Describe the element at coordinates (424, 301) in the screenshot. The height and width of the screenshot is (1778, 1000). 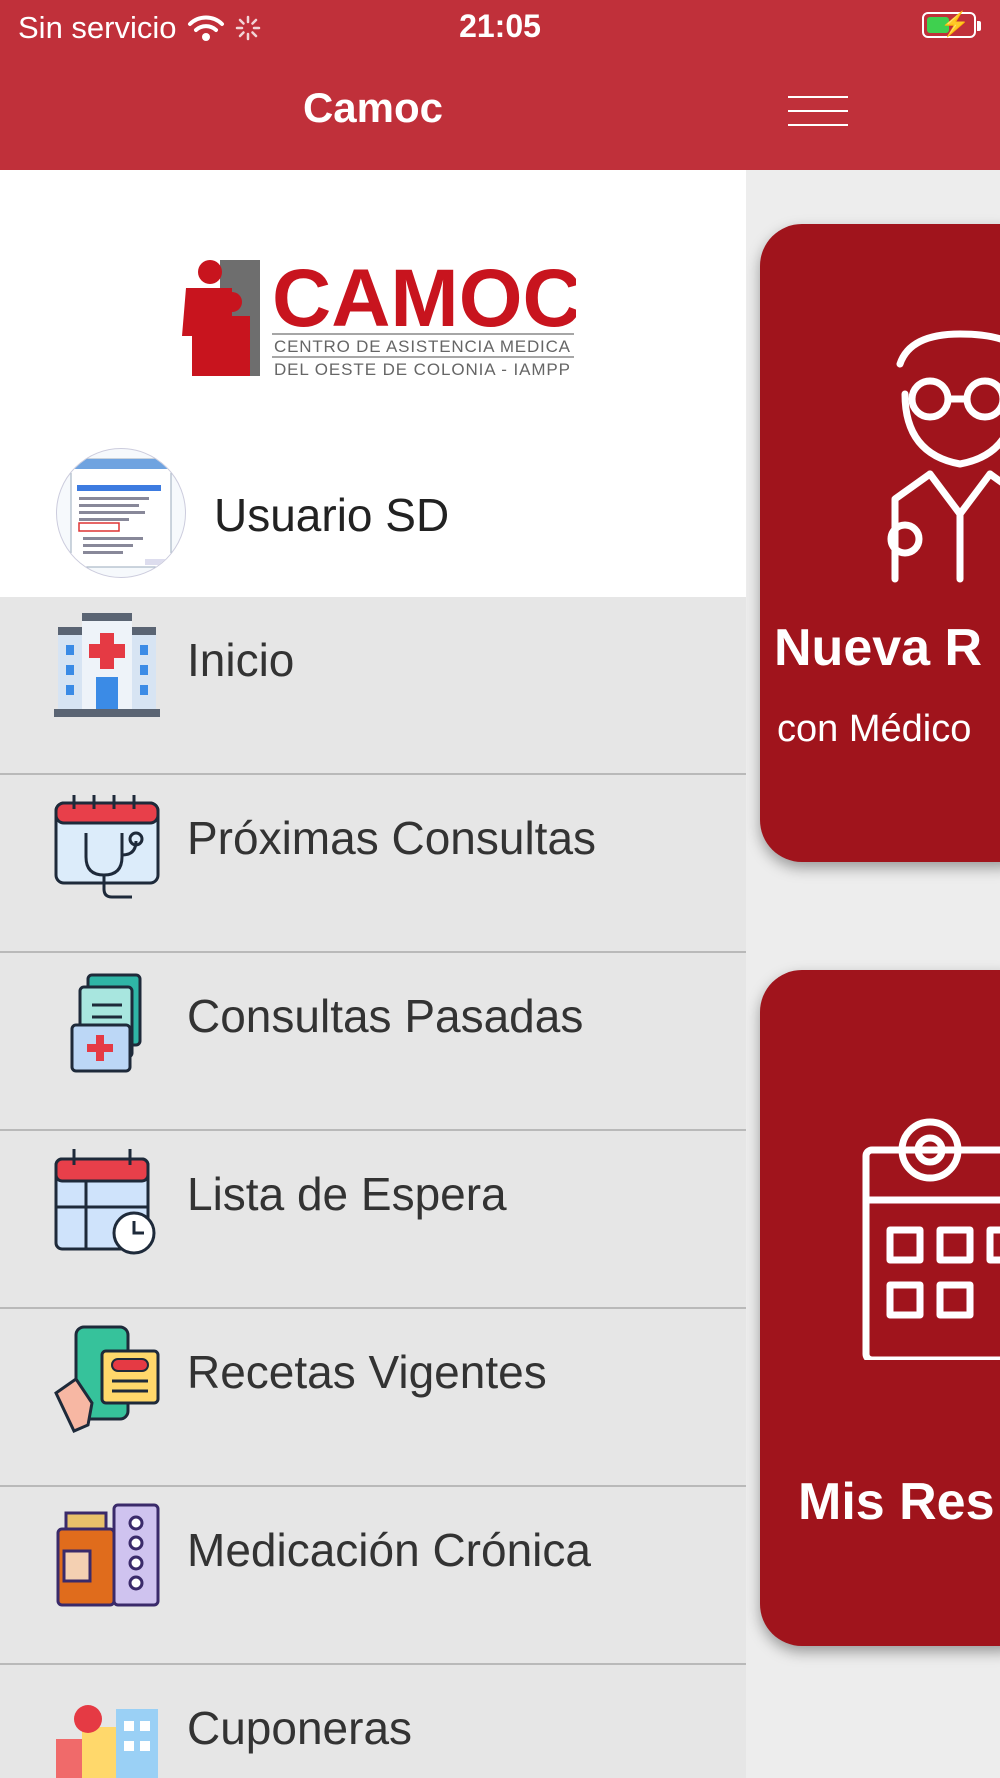
I see `logo-wordmark: CAMOC` at that location.